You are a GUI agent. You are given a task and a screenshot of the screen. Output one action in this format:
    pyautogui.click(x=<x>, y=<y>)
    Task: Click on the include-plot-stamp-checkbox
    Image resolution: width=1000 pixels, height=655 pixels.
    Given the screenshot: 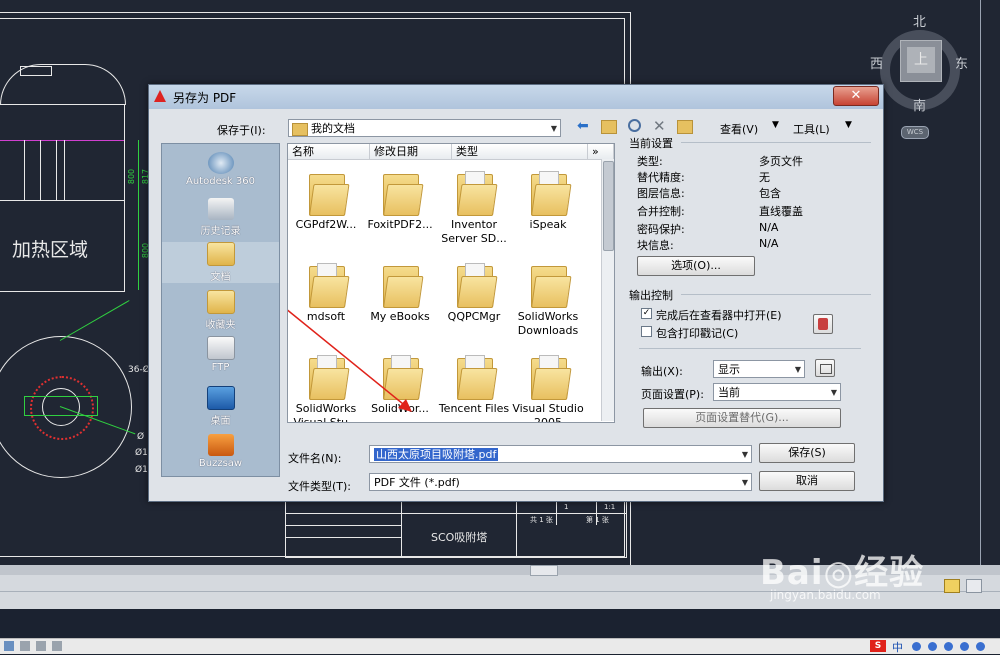 What is the action you would take?
    pyautogui.click(x=646, y=331)
    